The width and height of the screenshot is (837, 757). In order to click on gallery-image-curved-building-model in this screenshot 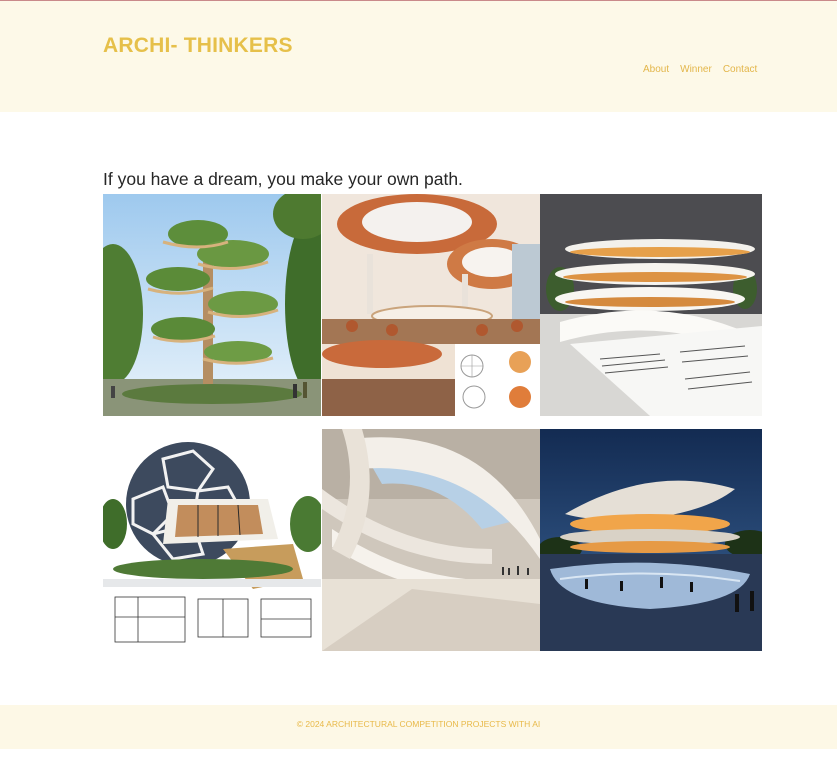, I will do `click(651, 305)`.